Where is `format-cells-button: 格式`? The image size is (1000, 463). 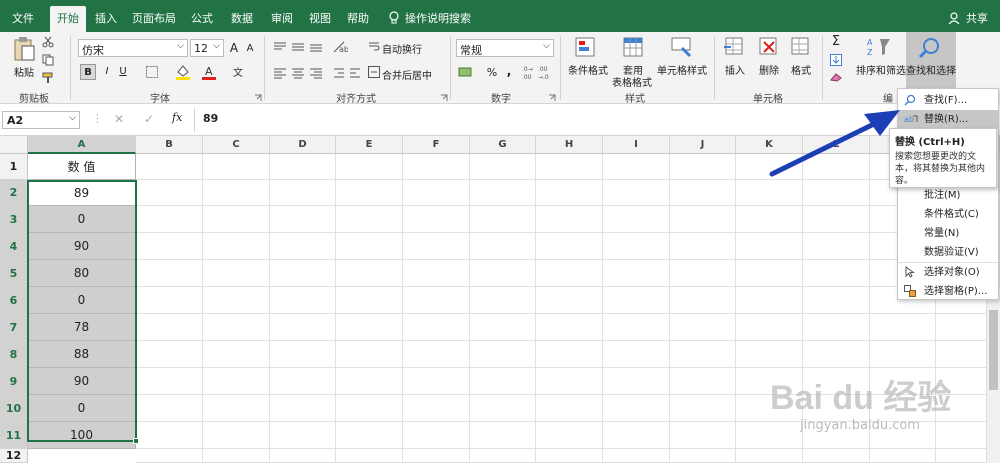
format-cells-button: 格式 is located at coordinates (801, 69).